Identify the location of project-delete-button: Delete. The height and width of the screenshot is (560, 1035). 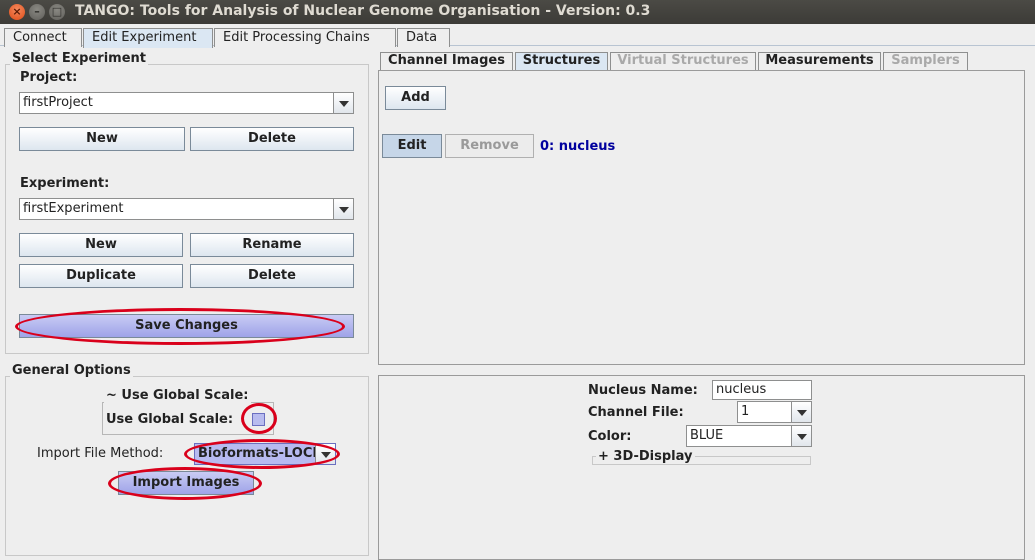
(272, 139).